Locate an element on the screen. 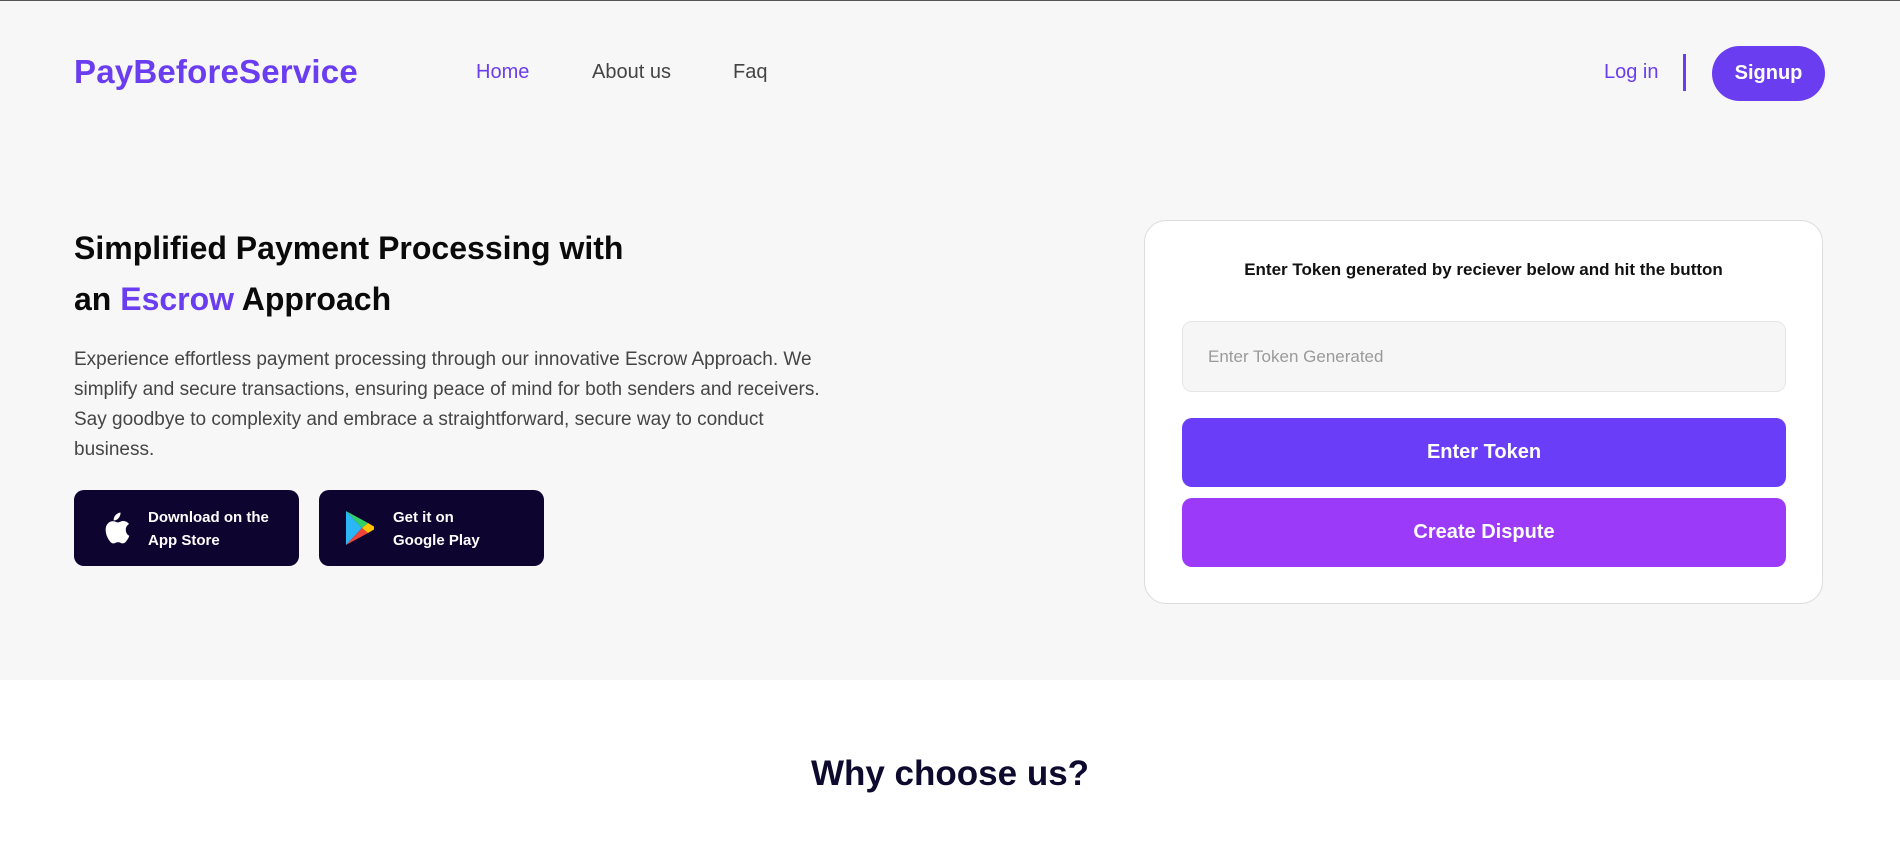 The image size is (1900, 868). create-dispute-button: Create Dispute is located at coordinates (1484, 532).